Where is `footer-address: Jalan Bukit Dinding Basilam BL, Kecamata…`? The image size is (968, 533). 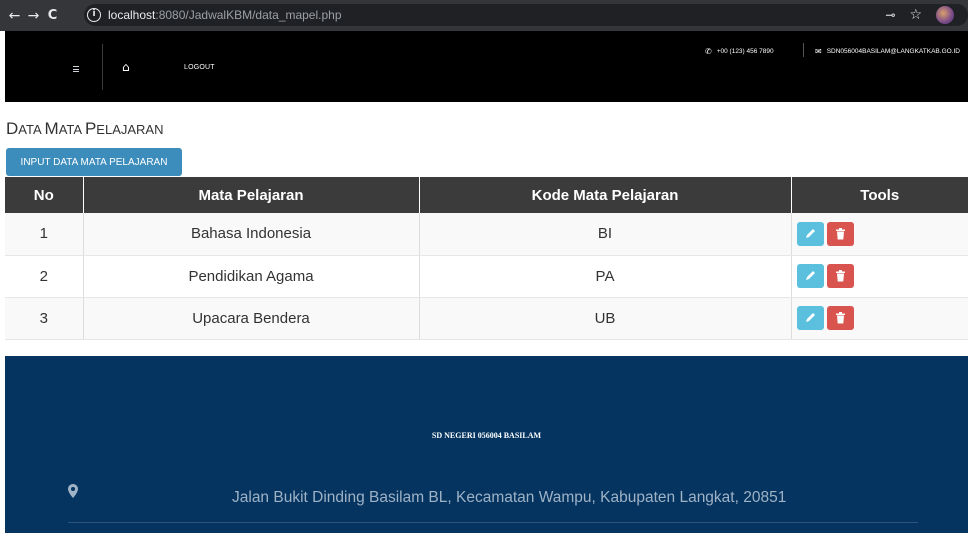
footer-address: Jalan Bukit Dinding Basilam BL, Kecamata… is located at coordinates (509, 497).